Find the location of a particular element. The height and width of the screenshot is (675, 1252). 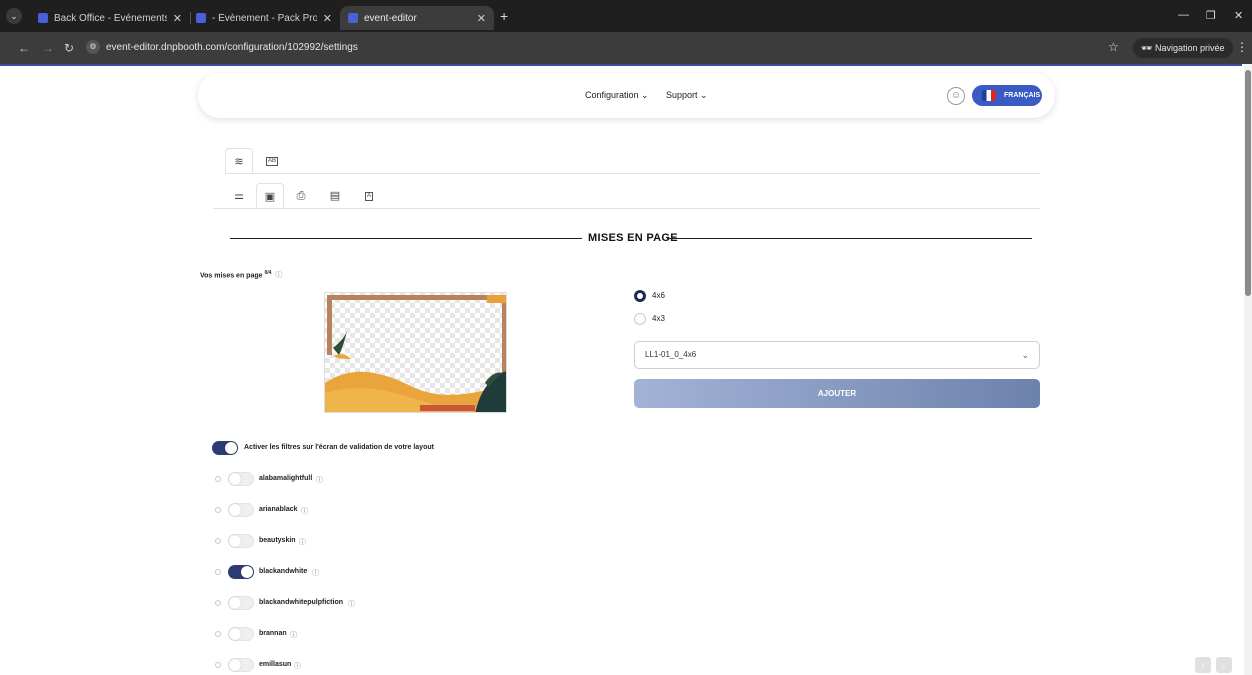

filter-label: emillasun is located at coordinates (275, 664).